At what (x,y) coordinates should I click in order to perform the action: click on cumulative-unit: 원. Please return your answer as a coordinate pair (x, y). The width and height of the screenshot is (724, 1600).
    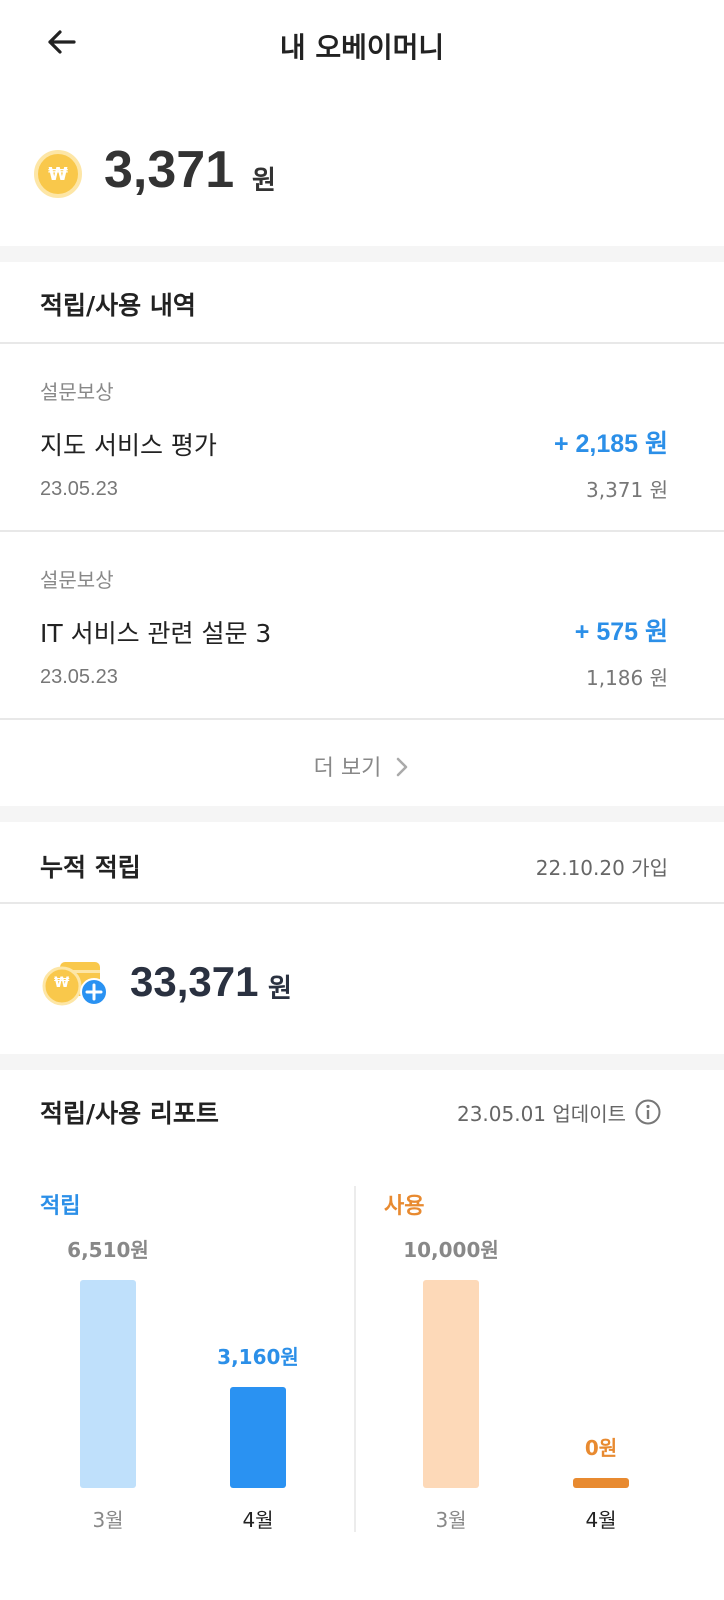
    Looking at the image, I should click on (280, 989).